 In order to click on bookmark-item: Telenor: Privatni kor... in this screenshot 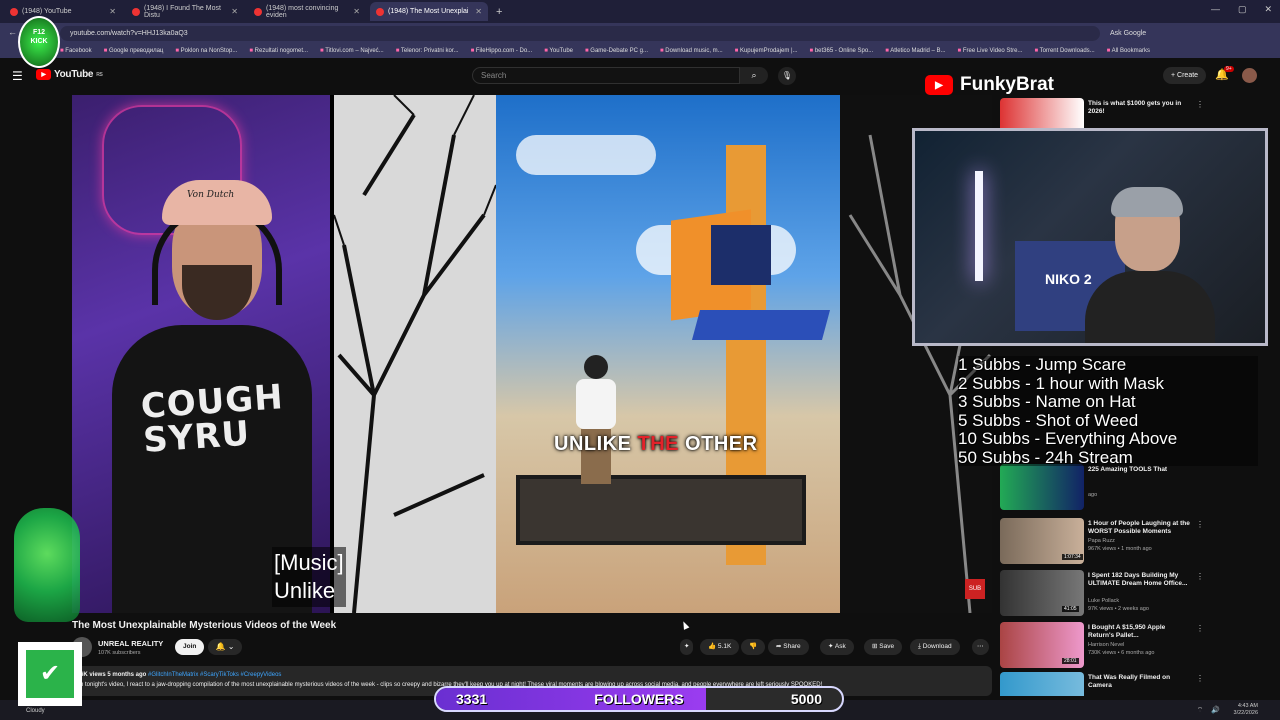, I will do `click(427, 51)`.